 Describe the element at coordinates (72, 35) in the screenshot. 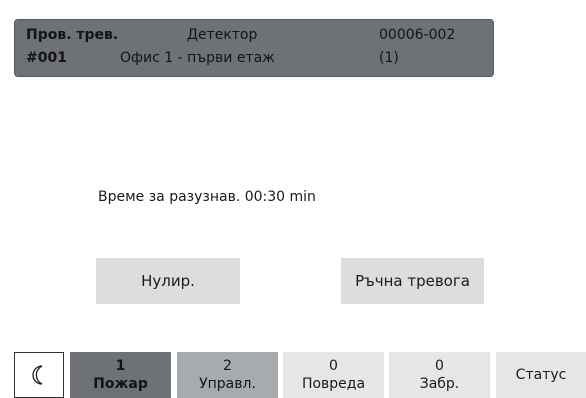

I see `alarm-status: Пров. трев.` at that location.